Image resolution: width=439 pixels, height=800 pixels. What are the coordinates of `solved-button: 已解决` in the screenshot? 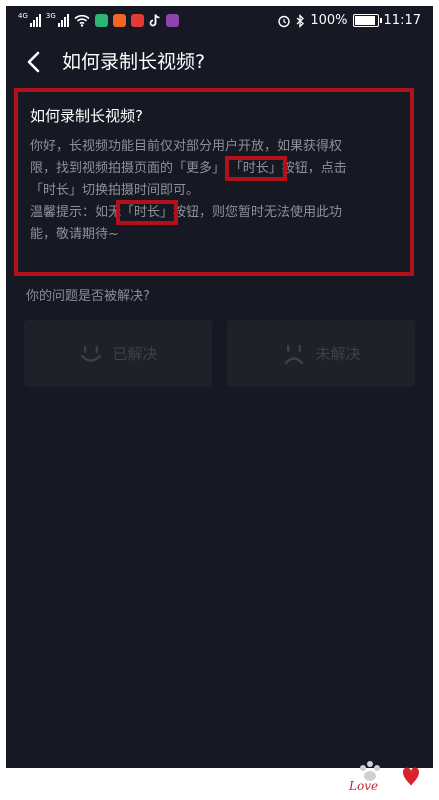 It's located at (118, 353).